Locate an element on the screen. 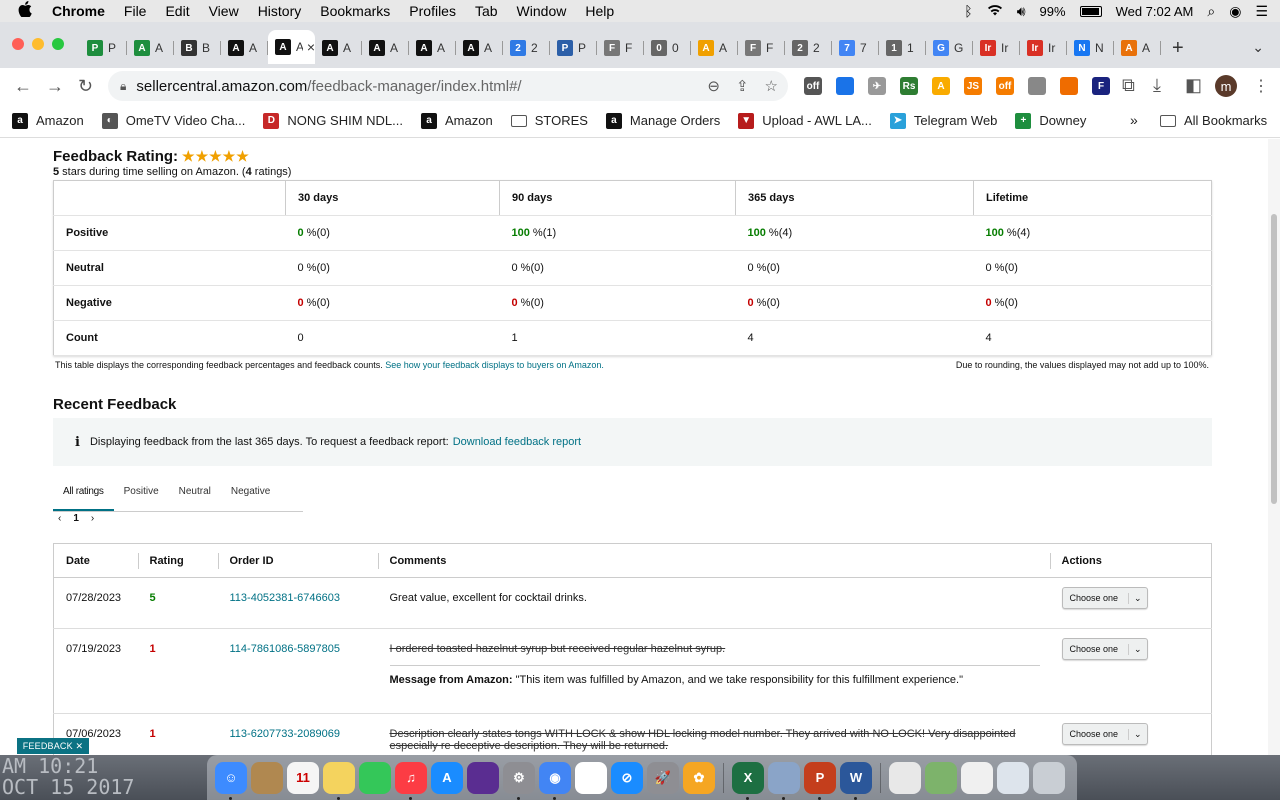 This screenshot has width=1280, height=800. chrome-menu-icon: ⋮ is located at coordinates (1261, 86).